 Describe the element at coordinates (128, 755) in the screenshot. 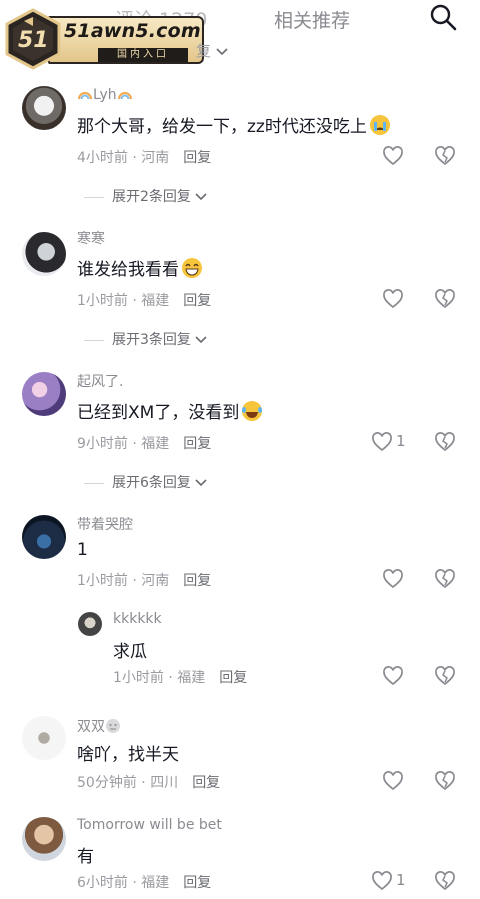

I see `comment-text: 啥吖，找半天` at that location.